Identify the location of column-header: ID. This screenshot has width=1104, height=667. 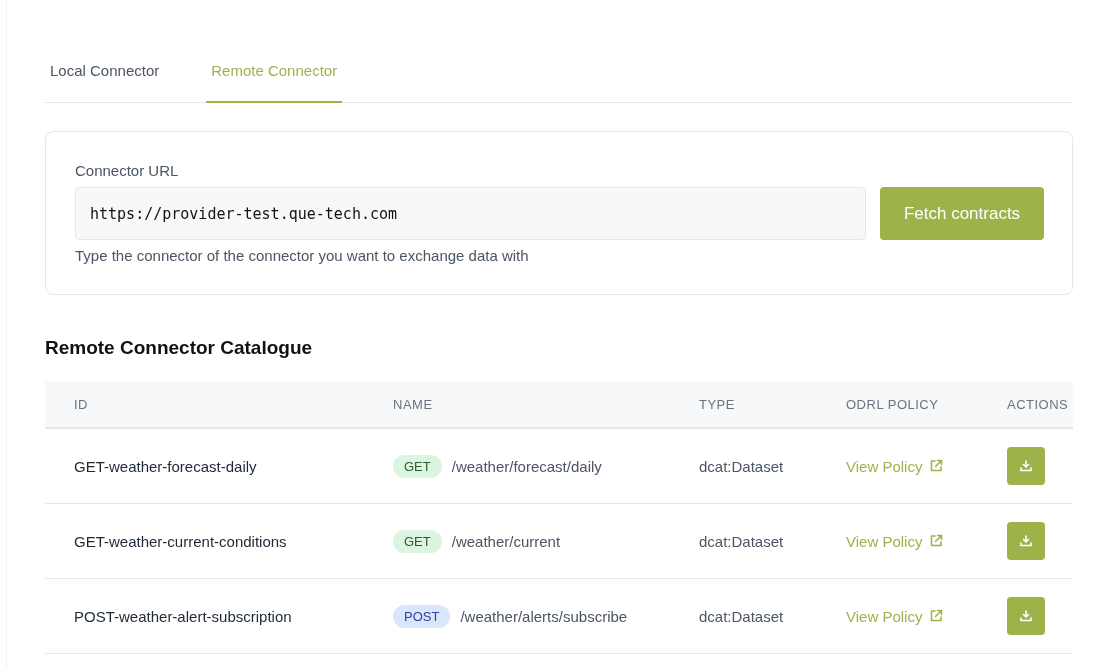
(81, 404).